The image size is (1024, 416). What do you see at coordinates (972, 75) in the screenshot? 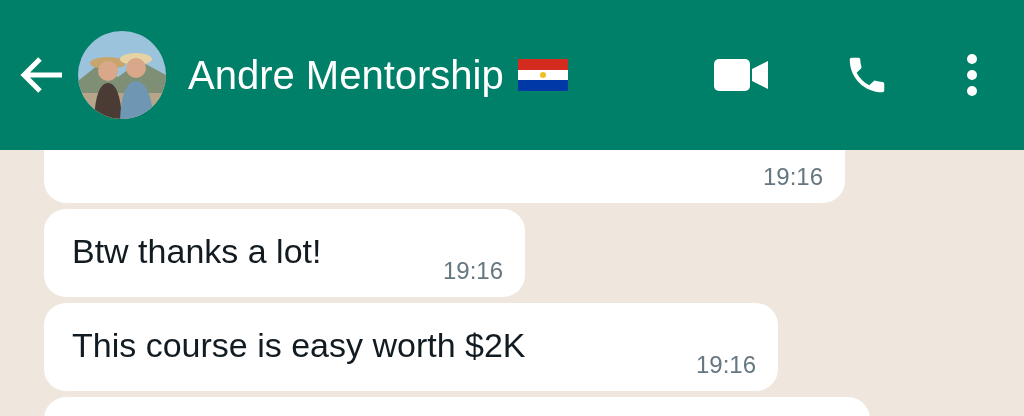
I see `more-options-icon` at bounding box center [972, 75].